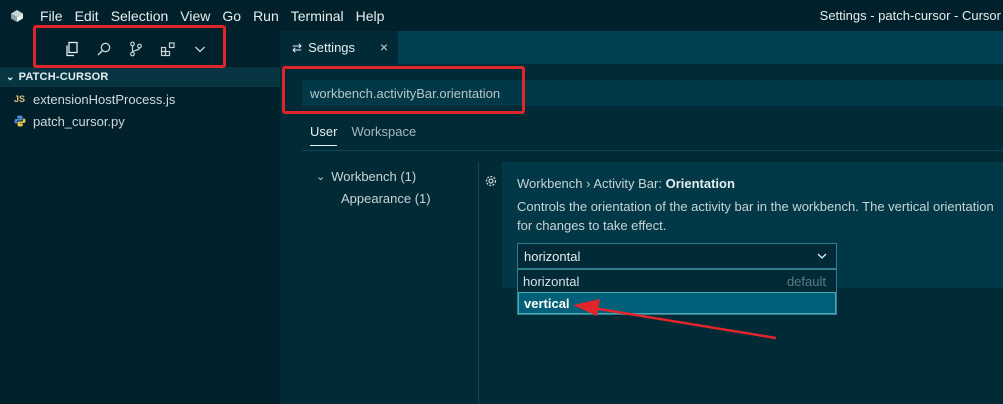  I want to click on orientation-dropdown-list: horizontal default vertical, so click(677, 292).